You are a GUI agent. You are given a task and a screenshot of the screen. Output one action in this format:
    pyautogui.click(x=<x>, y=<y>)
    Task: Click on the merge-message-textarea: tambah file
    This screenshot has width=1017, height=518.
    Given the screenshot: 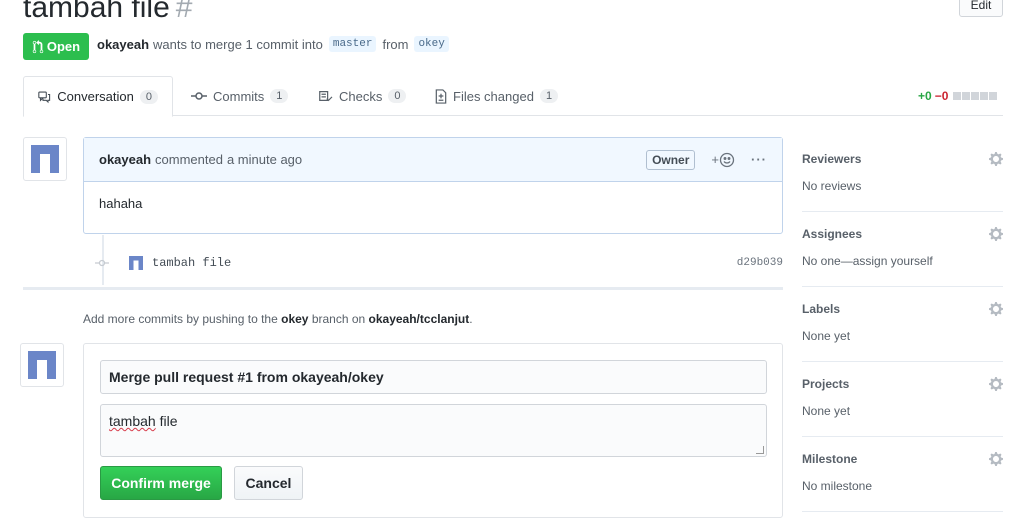 What is the action you would take?
    pyautogui.click(x=433, y=430)
    